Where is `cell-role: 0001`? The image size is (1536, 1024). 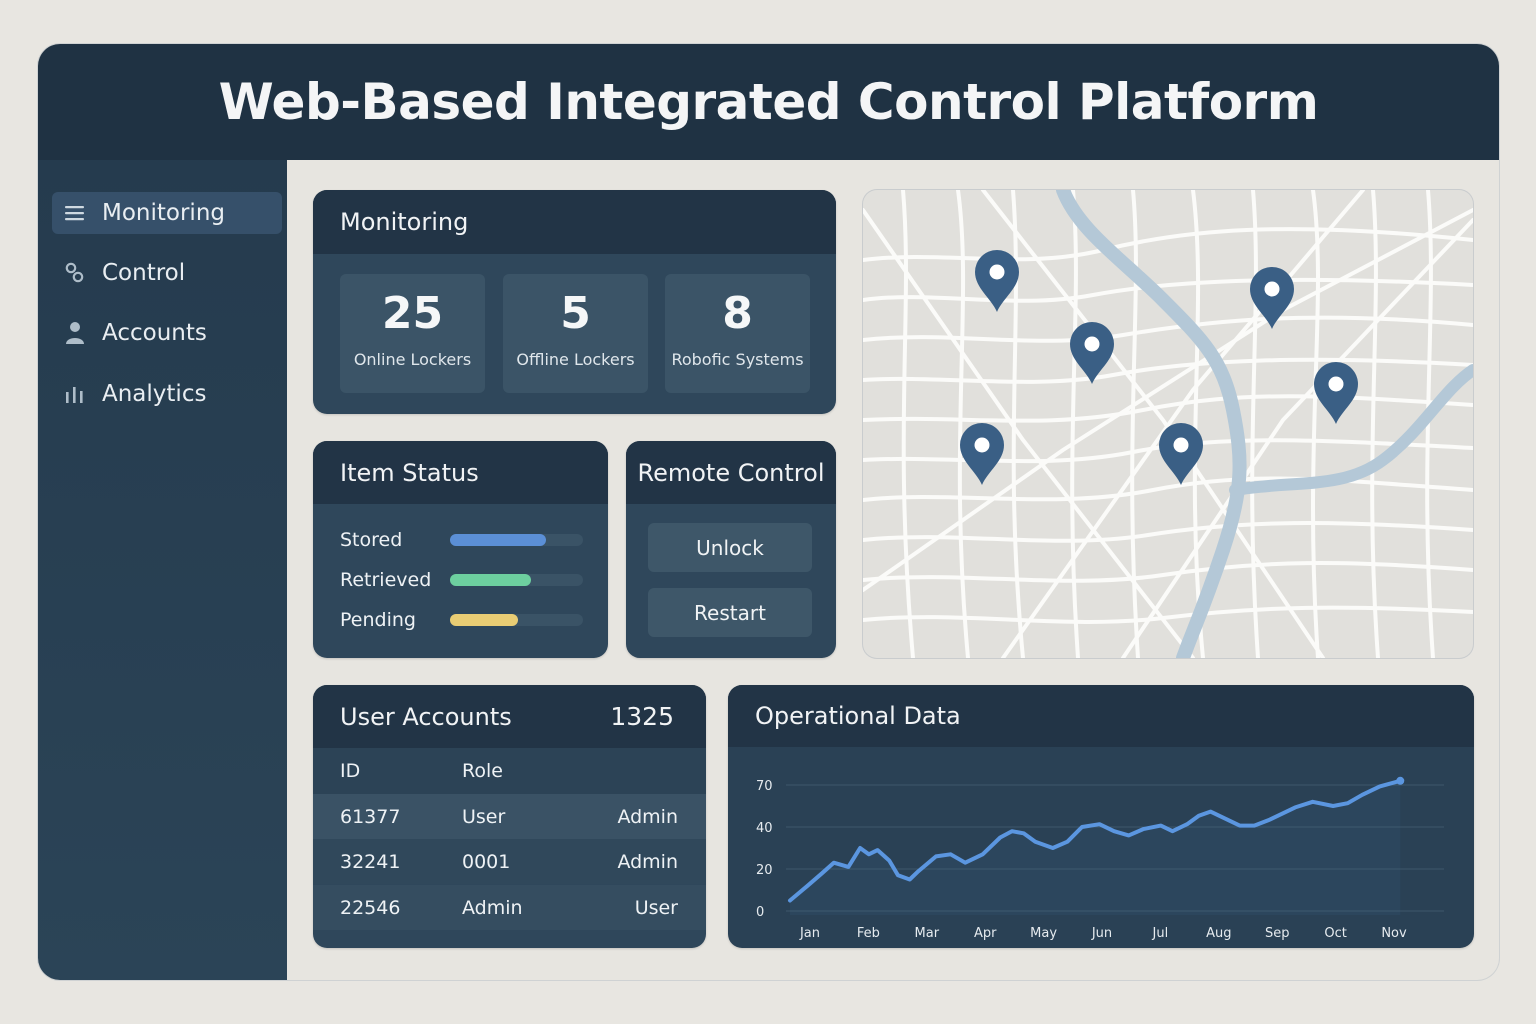
cell-role: 0001 is located at coordinates (486, 861).